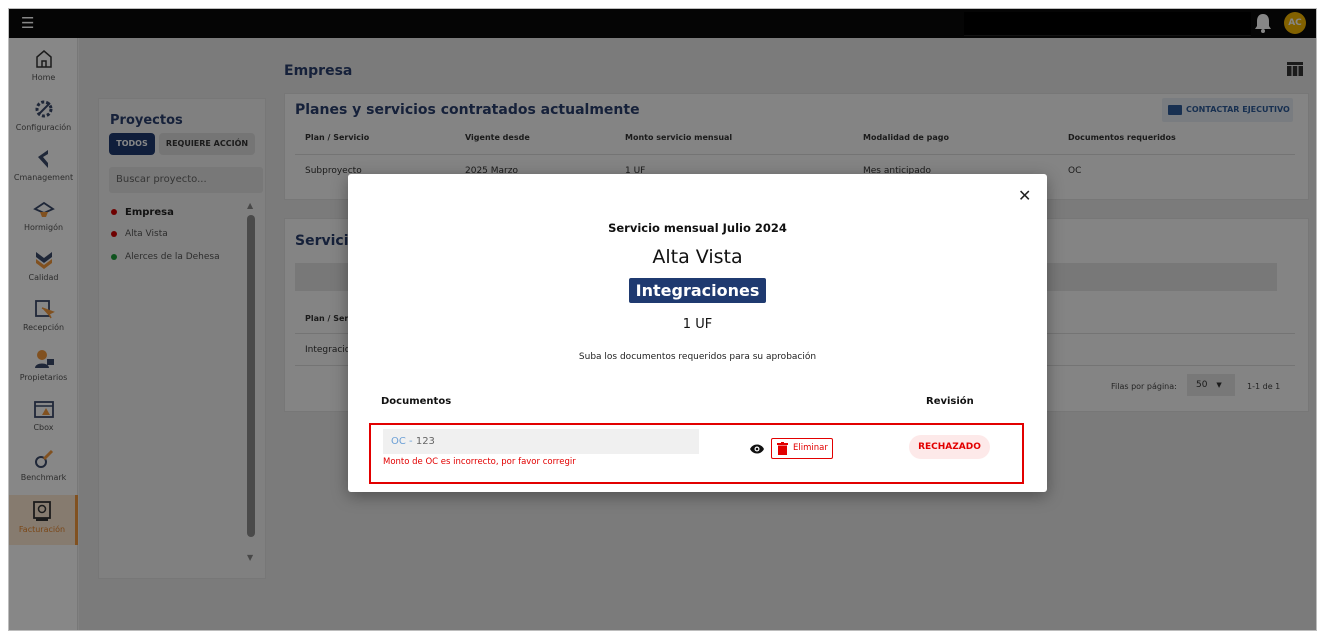 The width and height of the screenshot is (1325, 639). I want to click on service-badge: Integraciones, so click(697, 290).